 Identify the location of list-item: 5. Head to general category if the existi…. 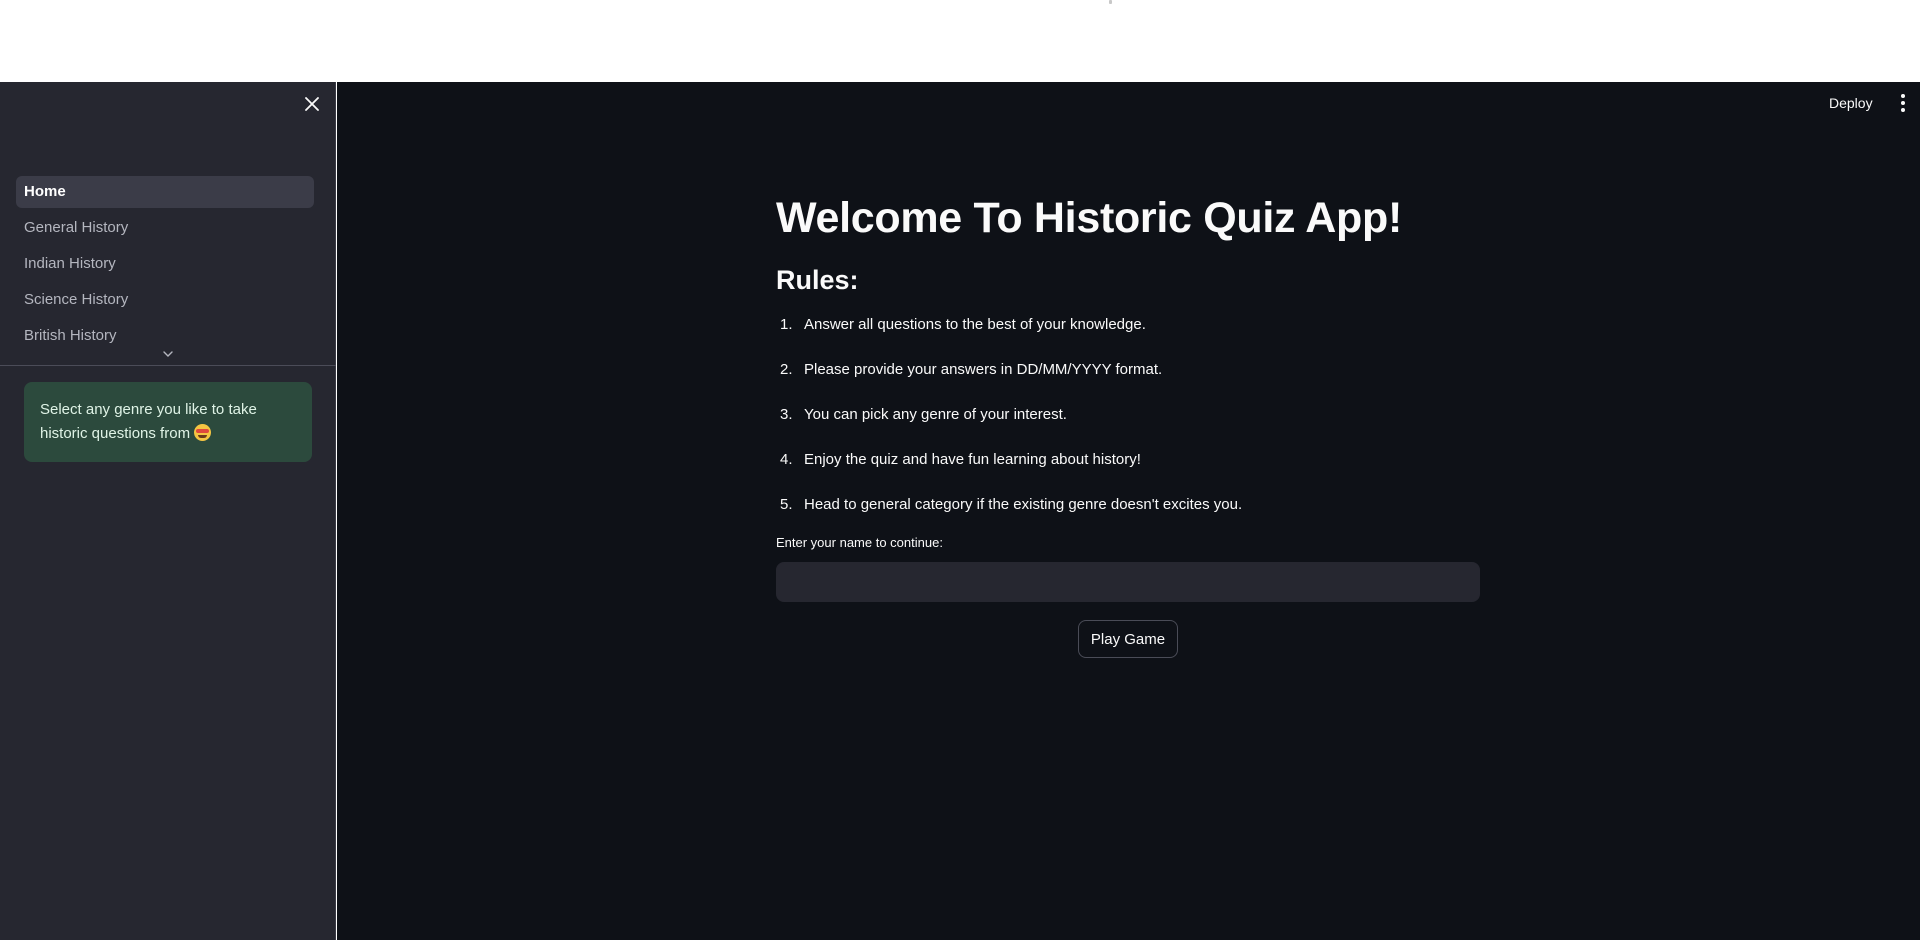
(1011, 504).